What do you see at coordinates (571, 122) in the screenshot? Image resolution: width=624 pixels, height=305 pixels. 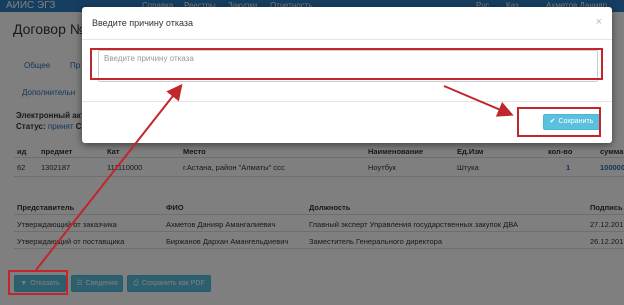 I see `modal-save-button: ✔ Сохранить` at bounding box center [571, 122].